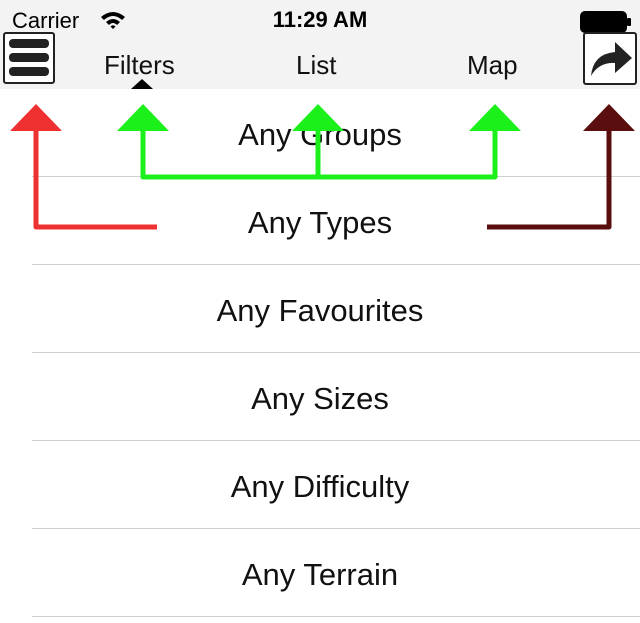 This screenshot has width=640, height=623. I want to click on filter-item-types: Any Types, so click(320, 221).